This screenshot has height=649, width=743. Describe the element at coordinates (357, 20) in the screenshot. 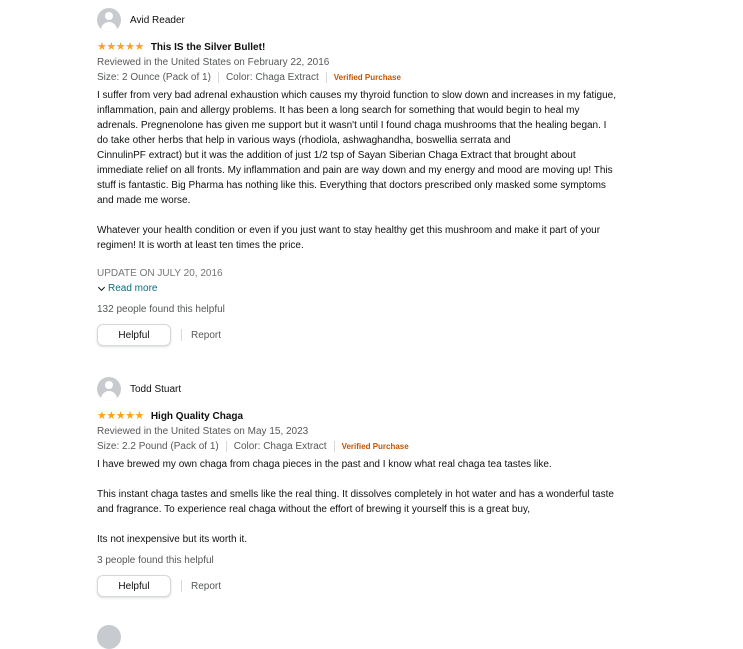

I see `reviewer-profile: Avid Reader` at that location.